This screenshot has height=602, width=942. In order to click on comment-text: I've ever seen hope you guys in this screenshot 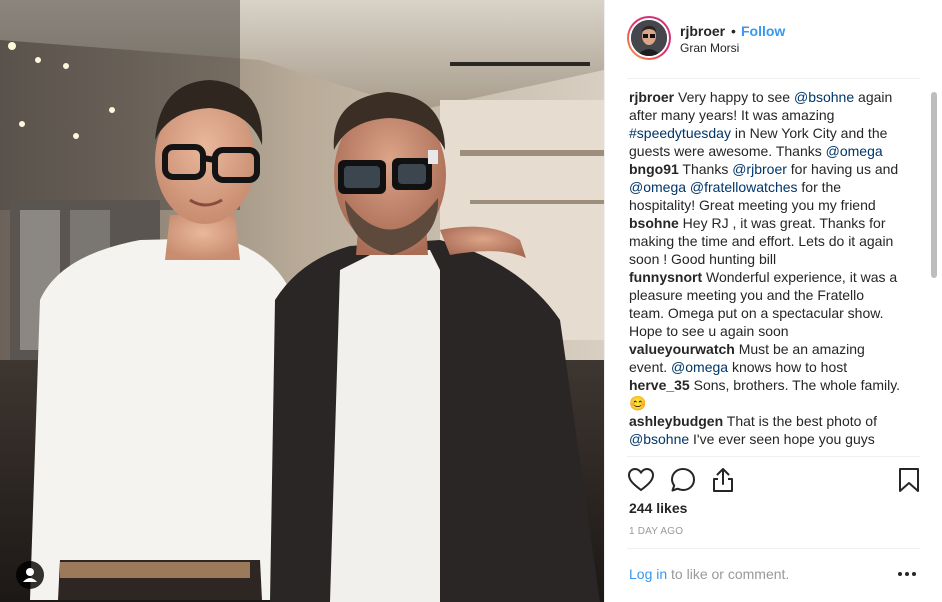, I will do `click(782, 439)`.